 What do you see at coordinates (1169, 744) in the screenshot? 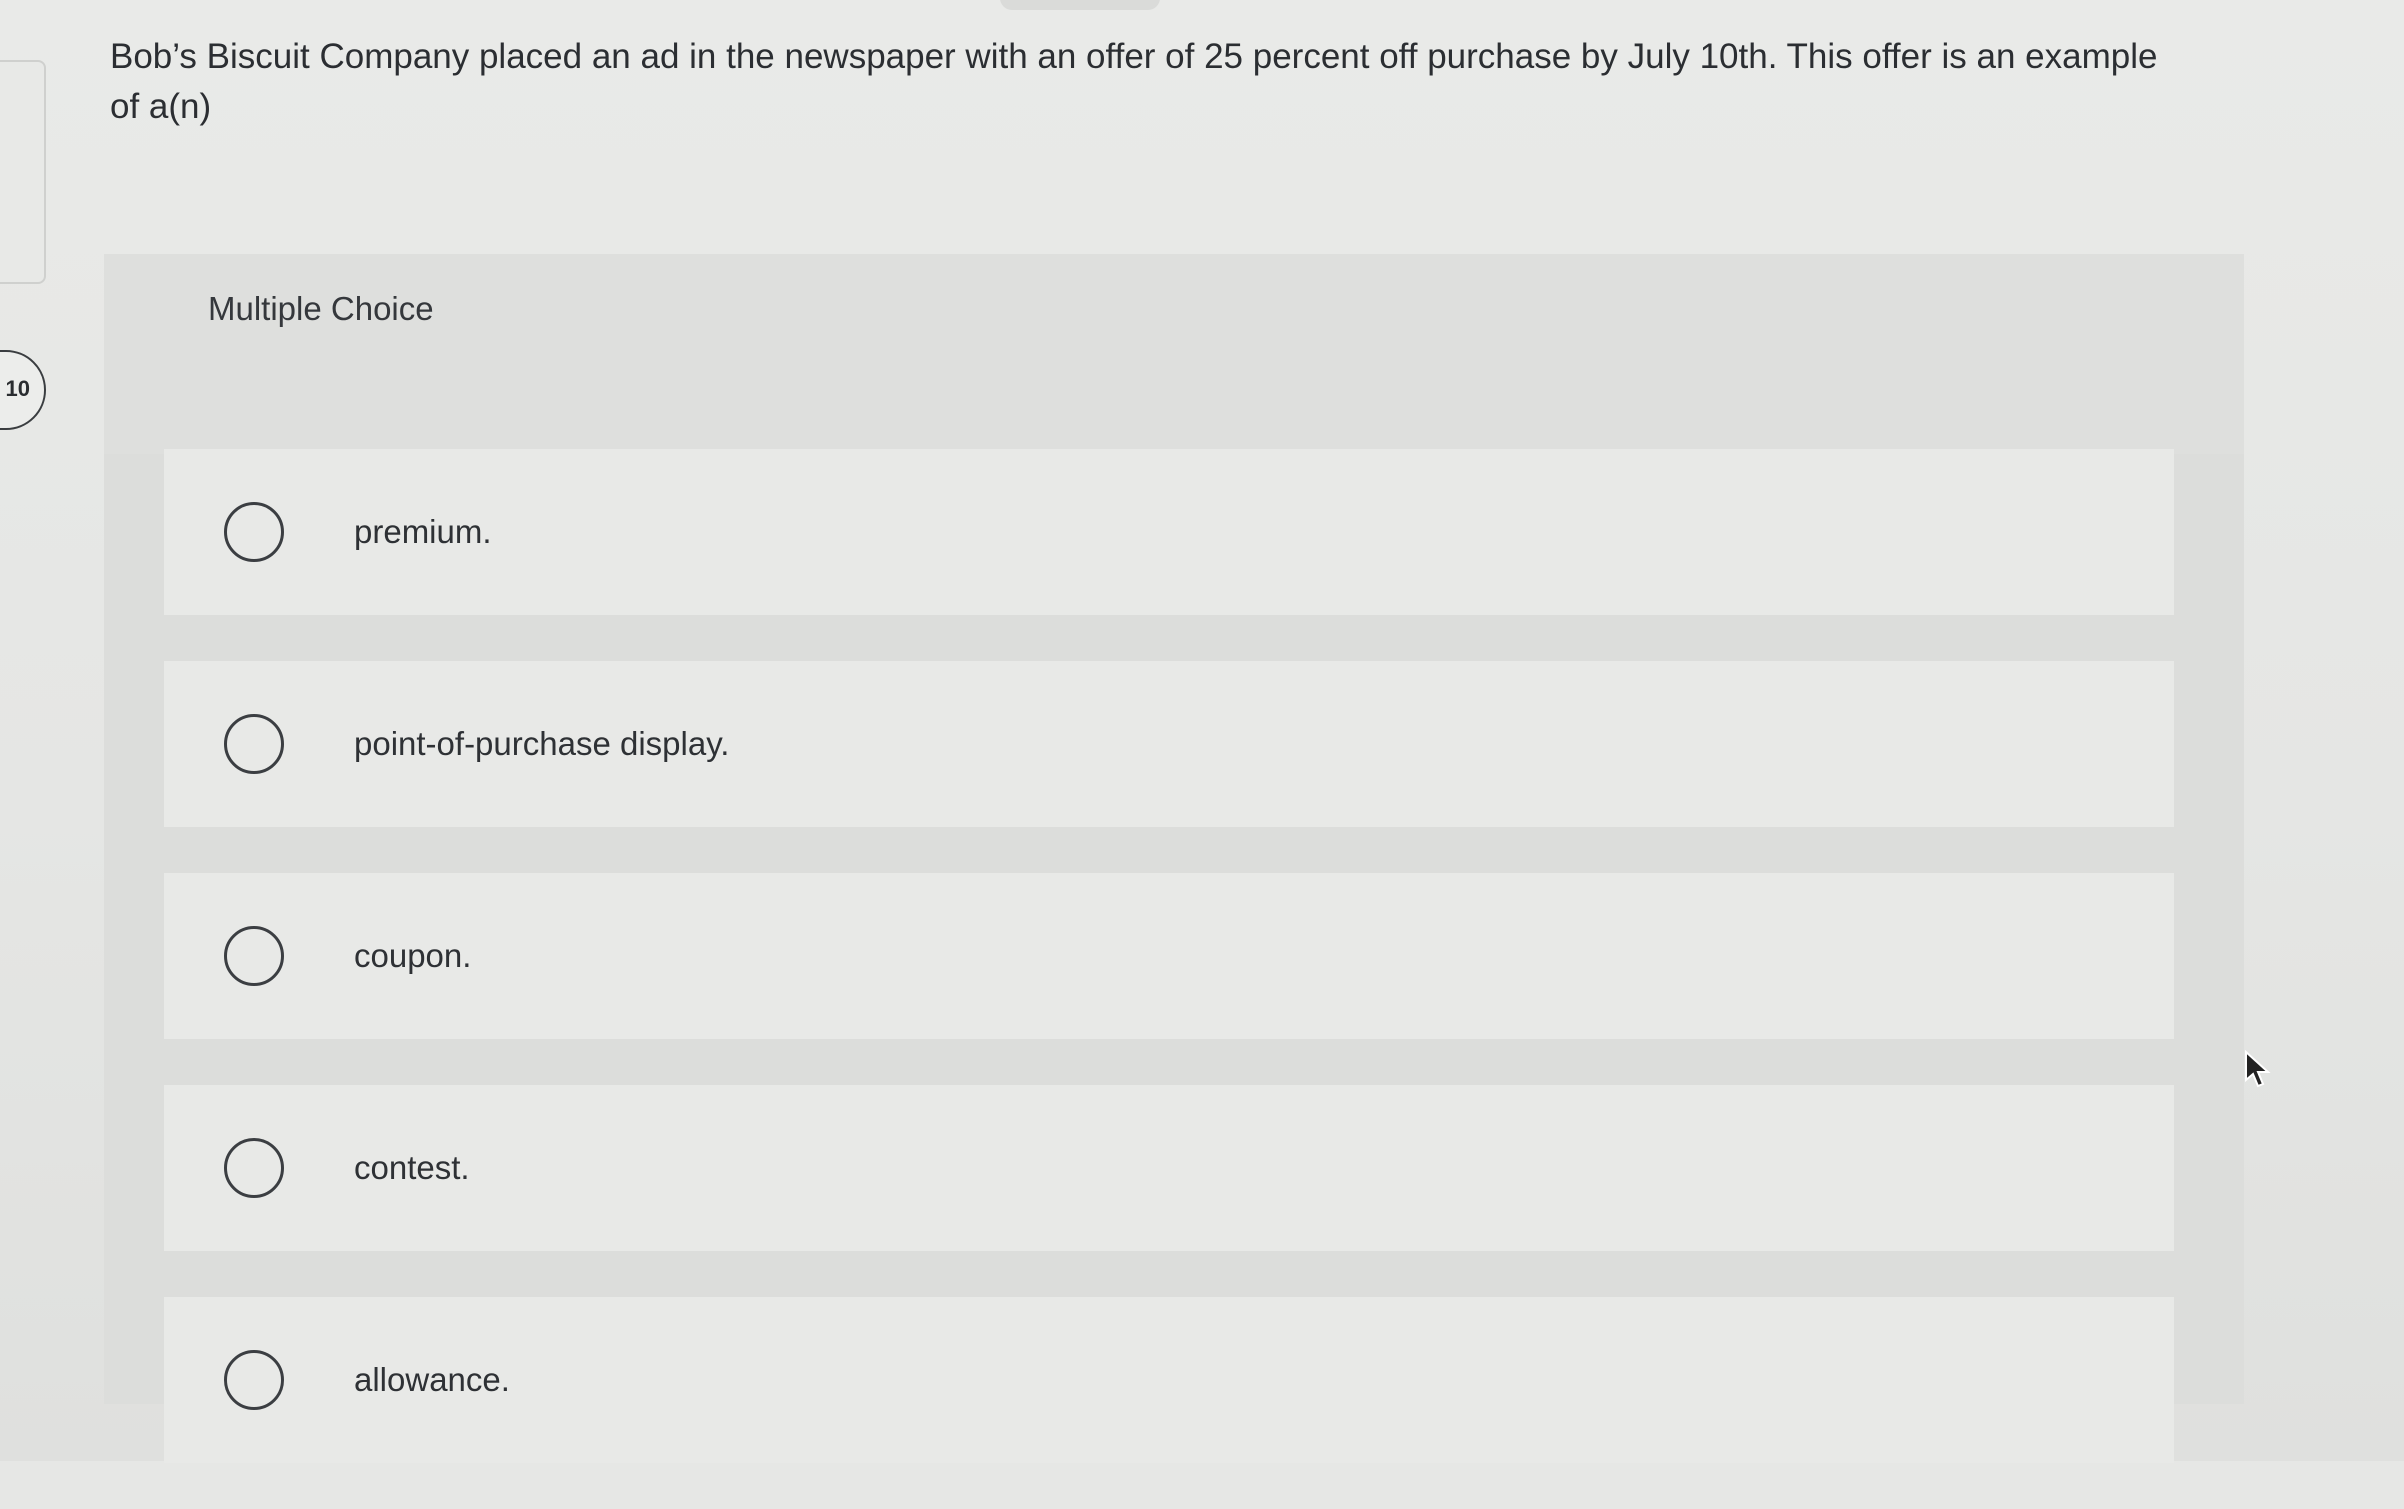
I see `answer-option-point-of-purchase-display: point-of-purchase display.` at bounding box center [1169, 744].